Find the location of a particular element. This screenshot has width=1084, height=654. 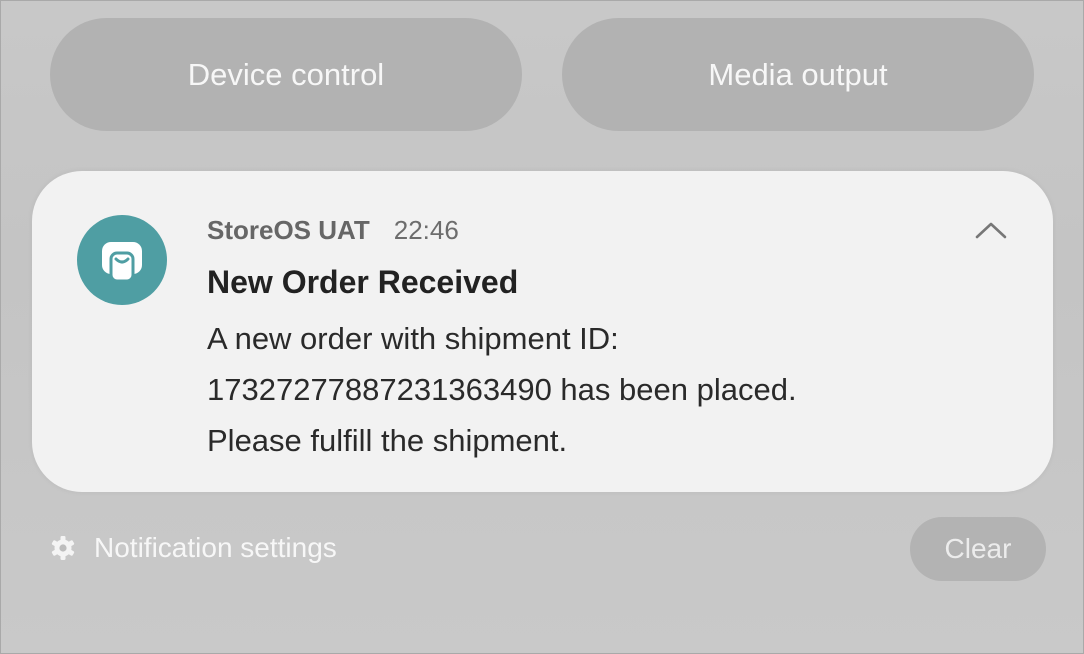

device-control-button: Device control is located at coordinates (286, 74).